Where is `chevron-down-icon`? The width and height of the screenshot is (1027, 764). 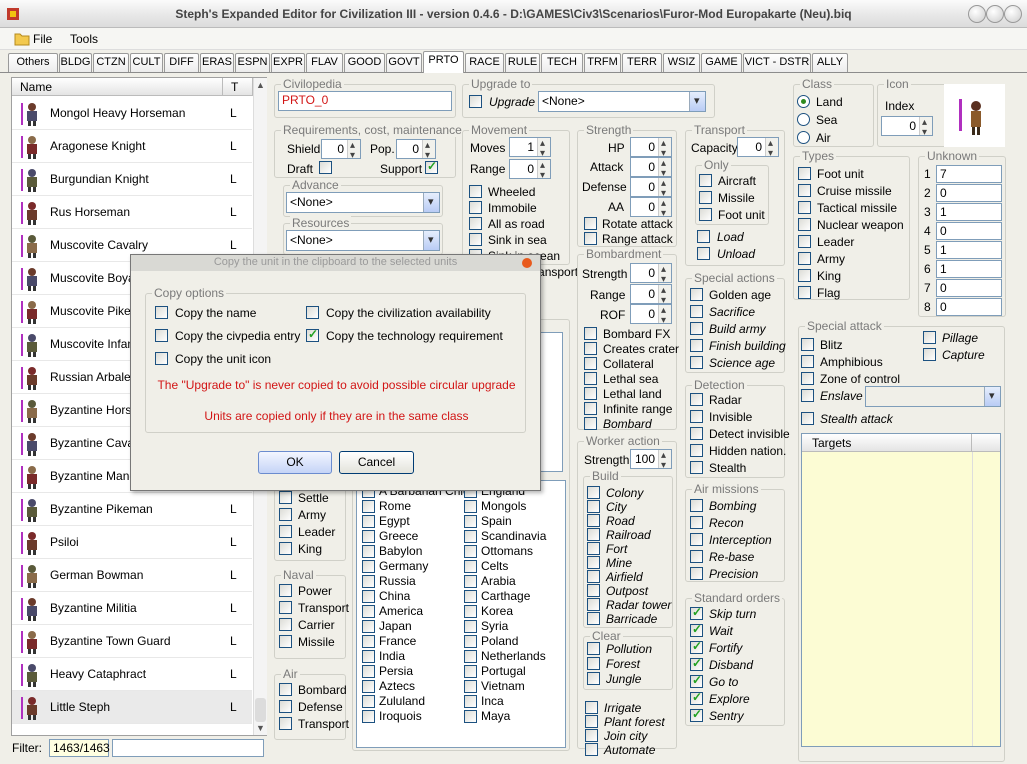
chevron-down-icon is located at coordinates (992, 396).